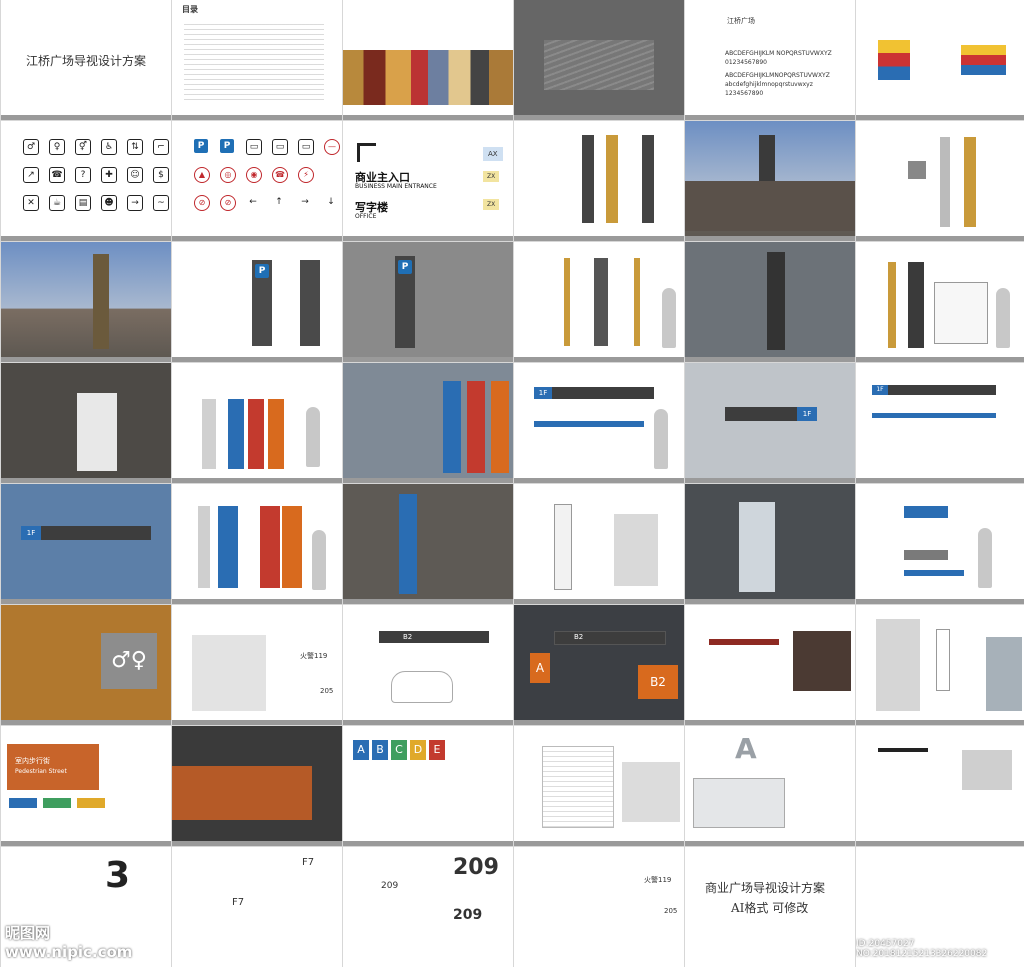 Image resolution: width=1024 pixels, height=967 pixels. I want to click on zone-letters-page: A B C D E, so click(428, 786).